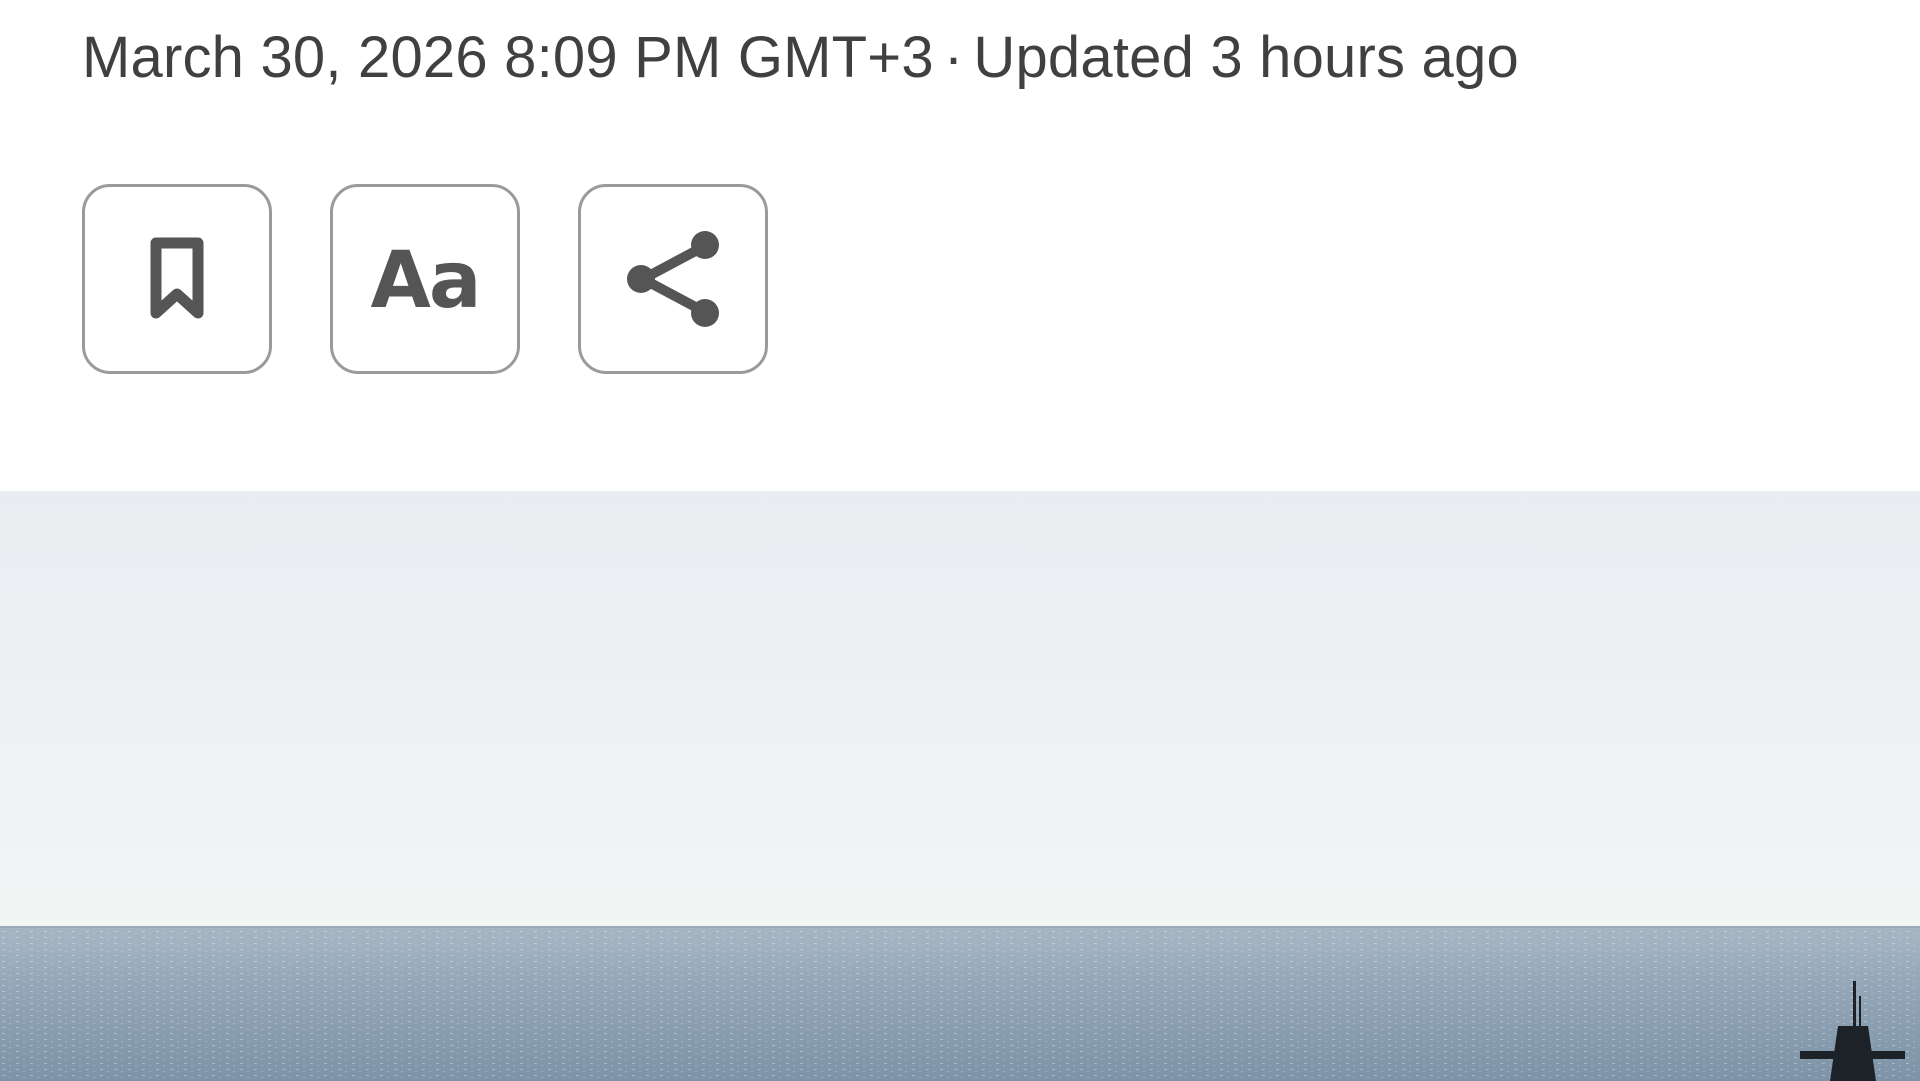  I want to click on text-size-icon: Aa, so click(425, 281).